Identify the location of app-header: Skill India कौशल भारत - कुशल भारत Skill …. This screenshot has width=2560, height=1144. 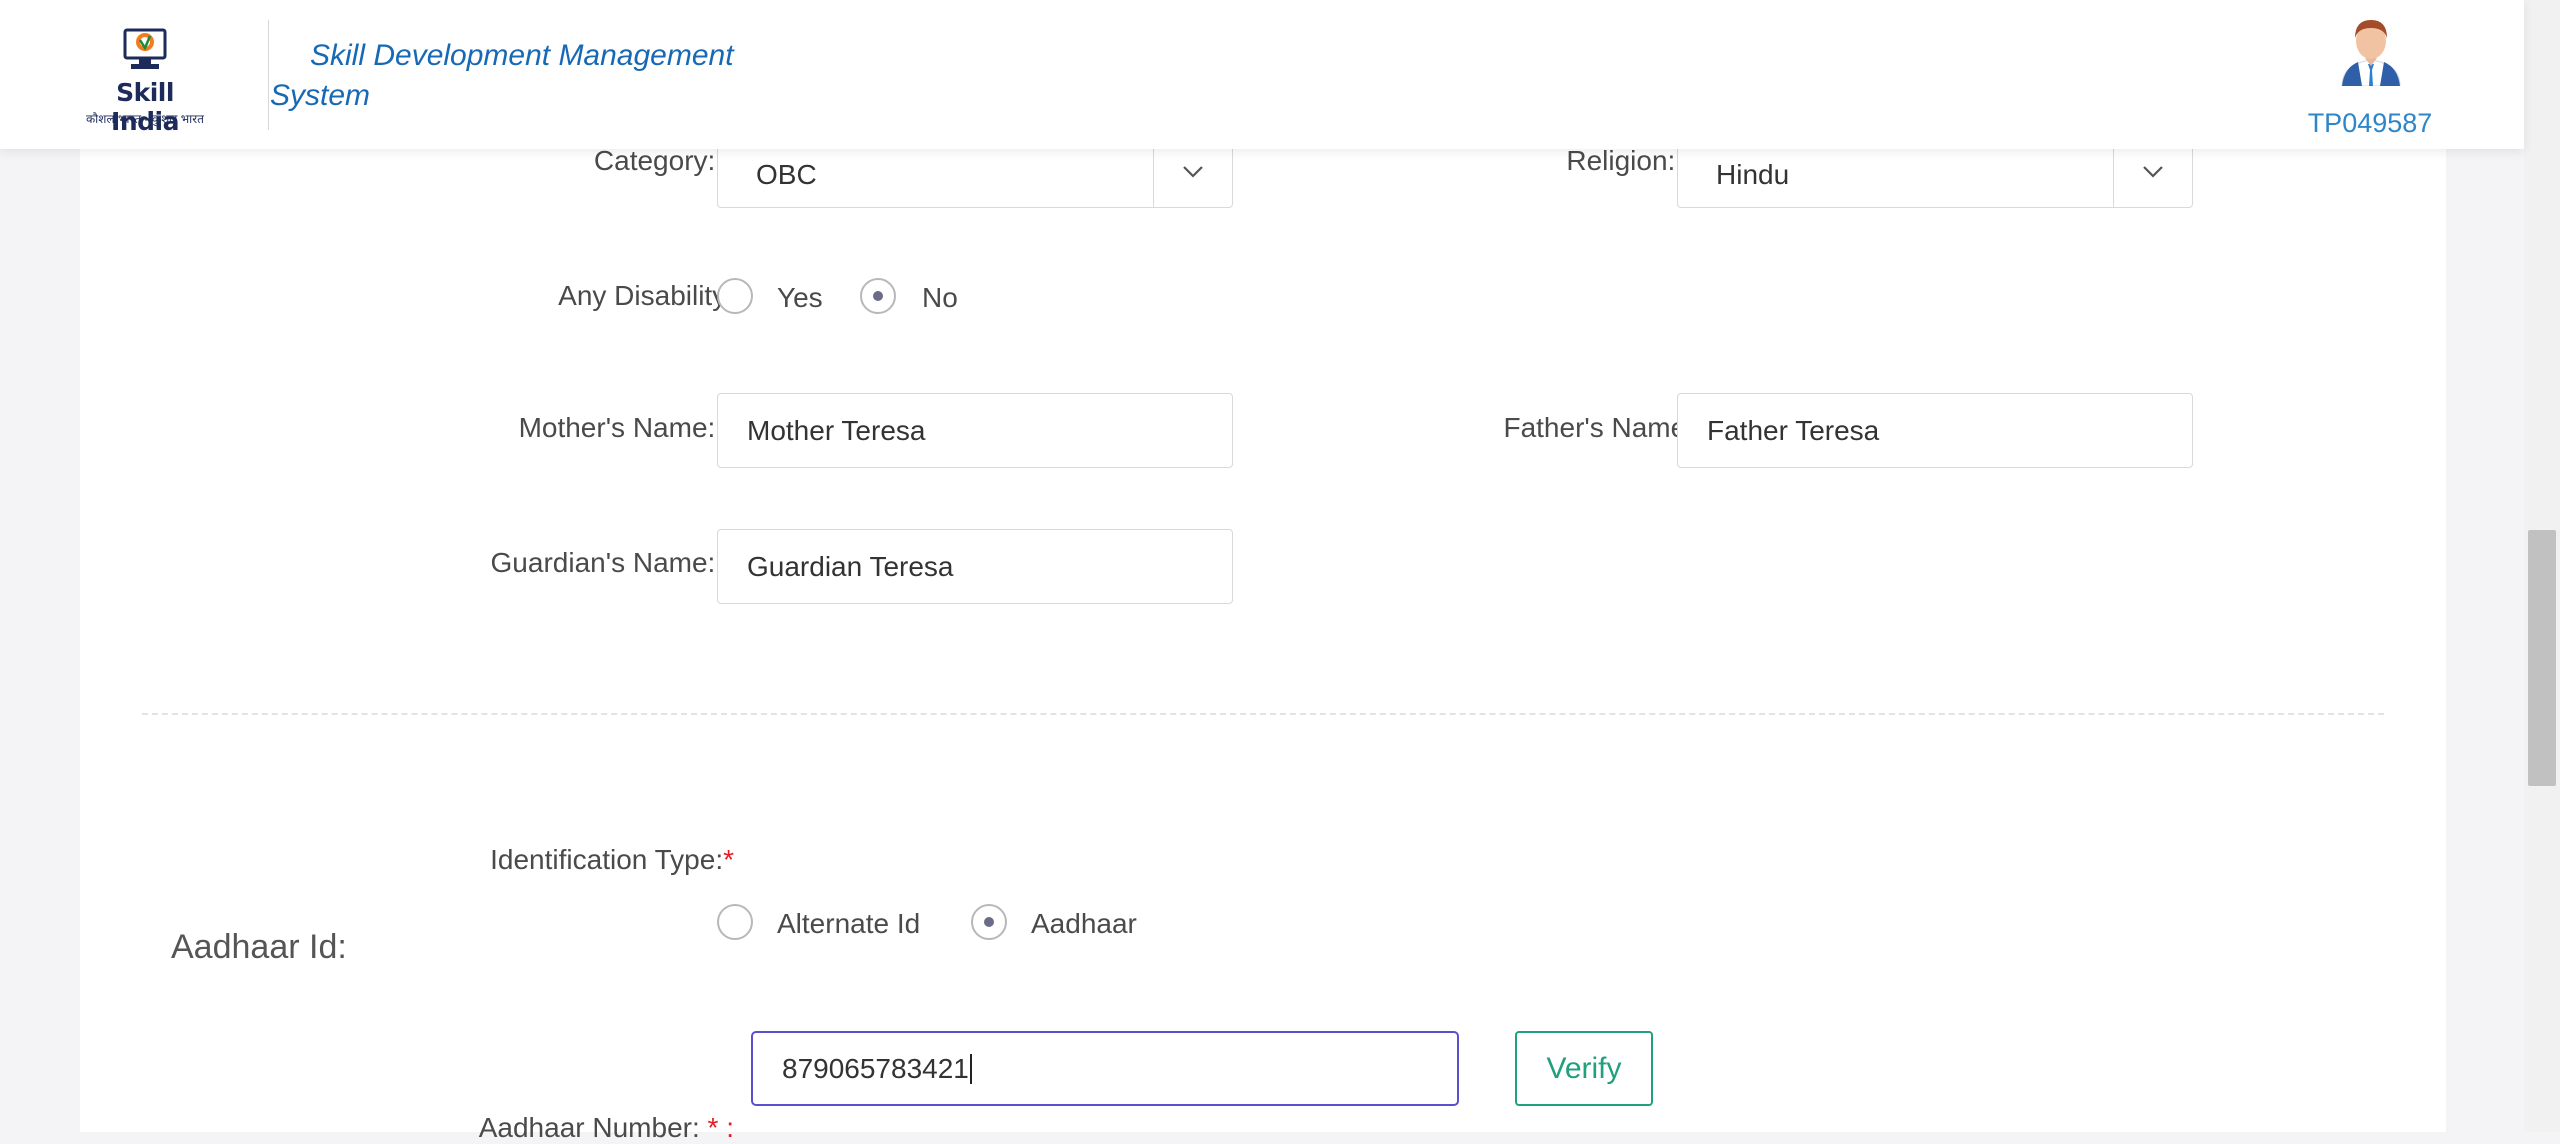
(1262, 74).